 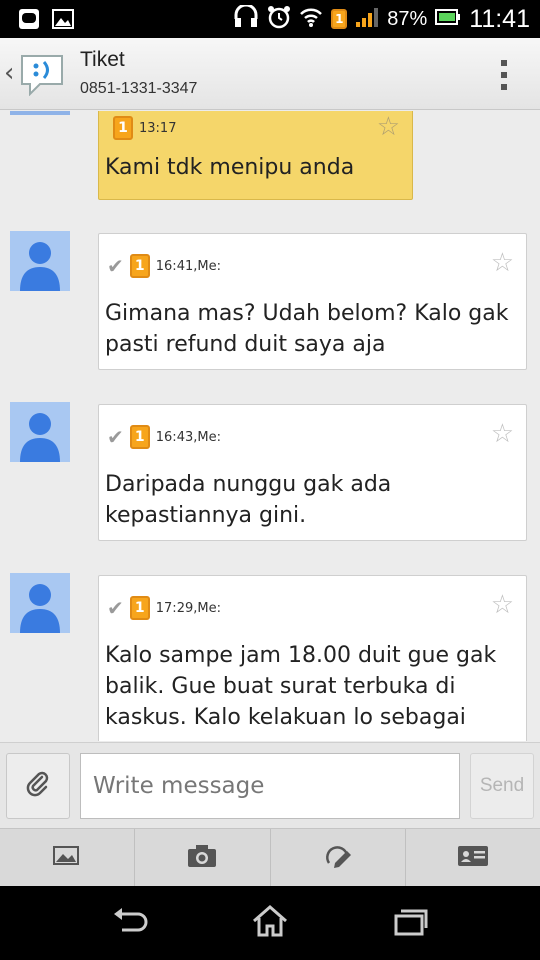 I want to click on alarm-clock-icon, so click(x=279, y=19).